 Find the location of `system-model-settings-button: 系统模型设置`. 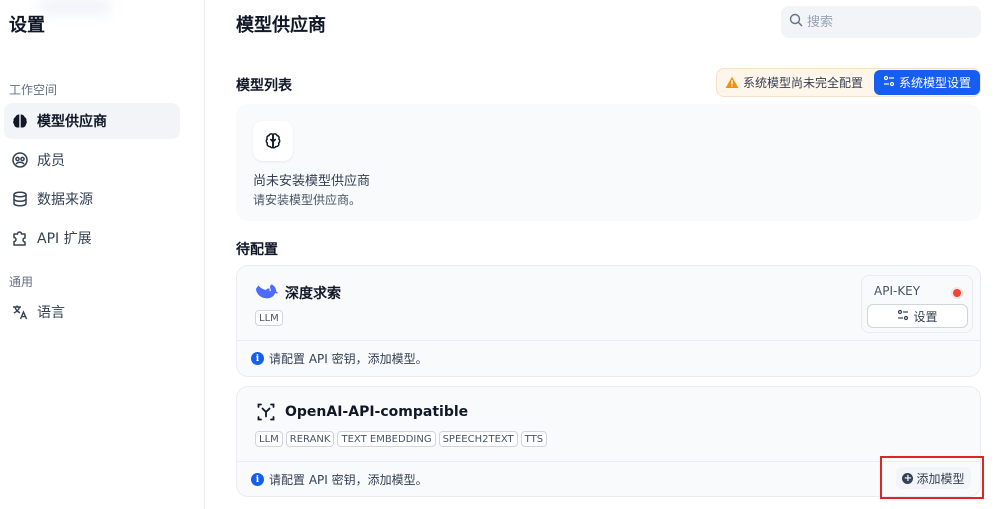

system-model-settings-button: 系统模型设置 is located at coordinates (927, 82).